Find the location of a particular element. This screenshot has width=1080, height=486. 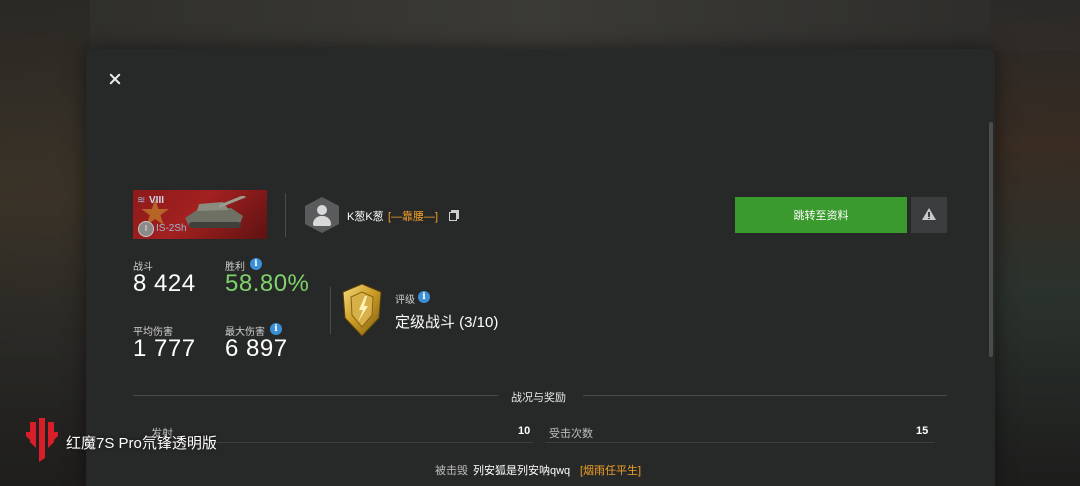

winrate-value: 58.80% is located at coordinates (267, 283).